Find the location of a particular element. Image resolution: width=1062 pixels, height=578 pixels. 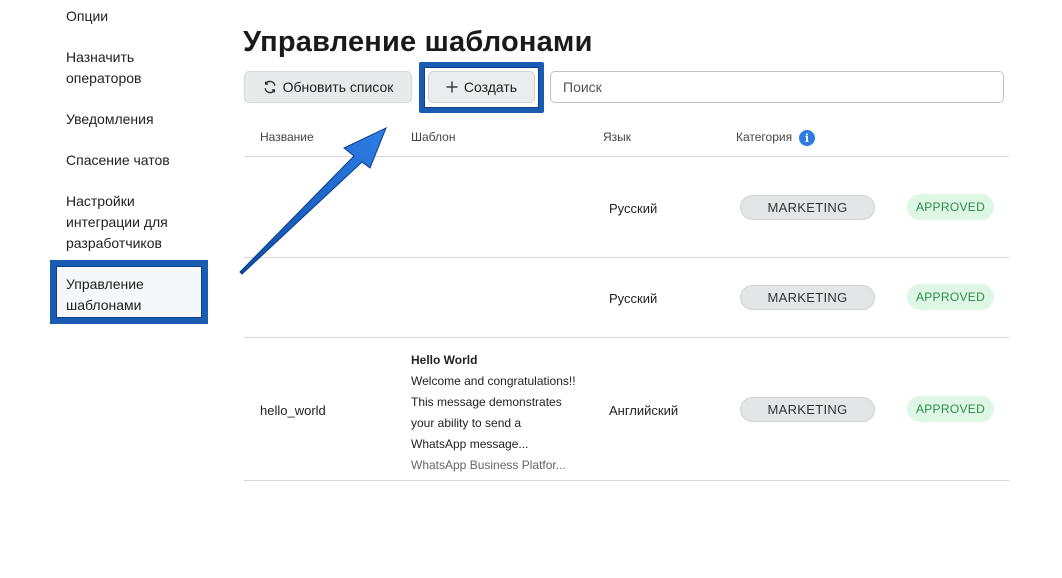

sidebar-item-dev-integration: Настройки интеграции для разработчиков is located at coordinates (130, 222).